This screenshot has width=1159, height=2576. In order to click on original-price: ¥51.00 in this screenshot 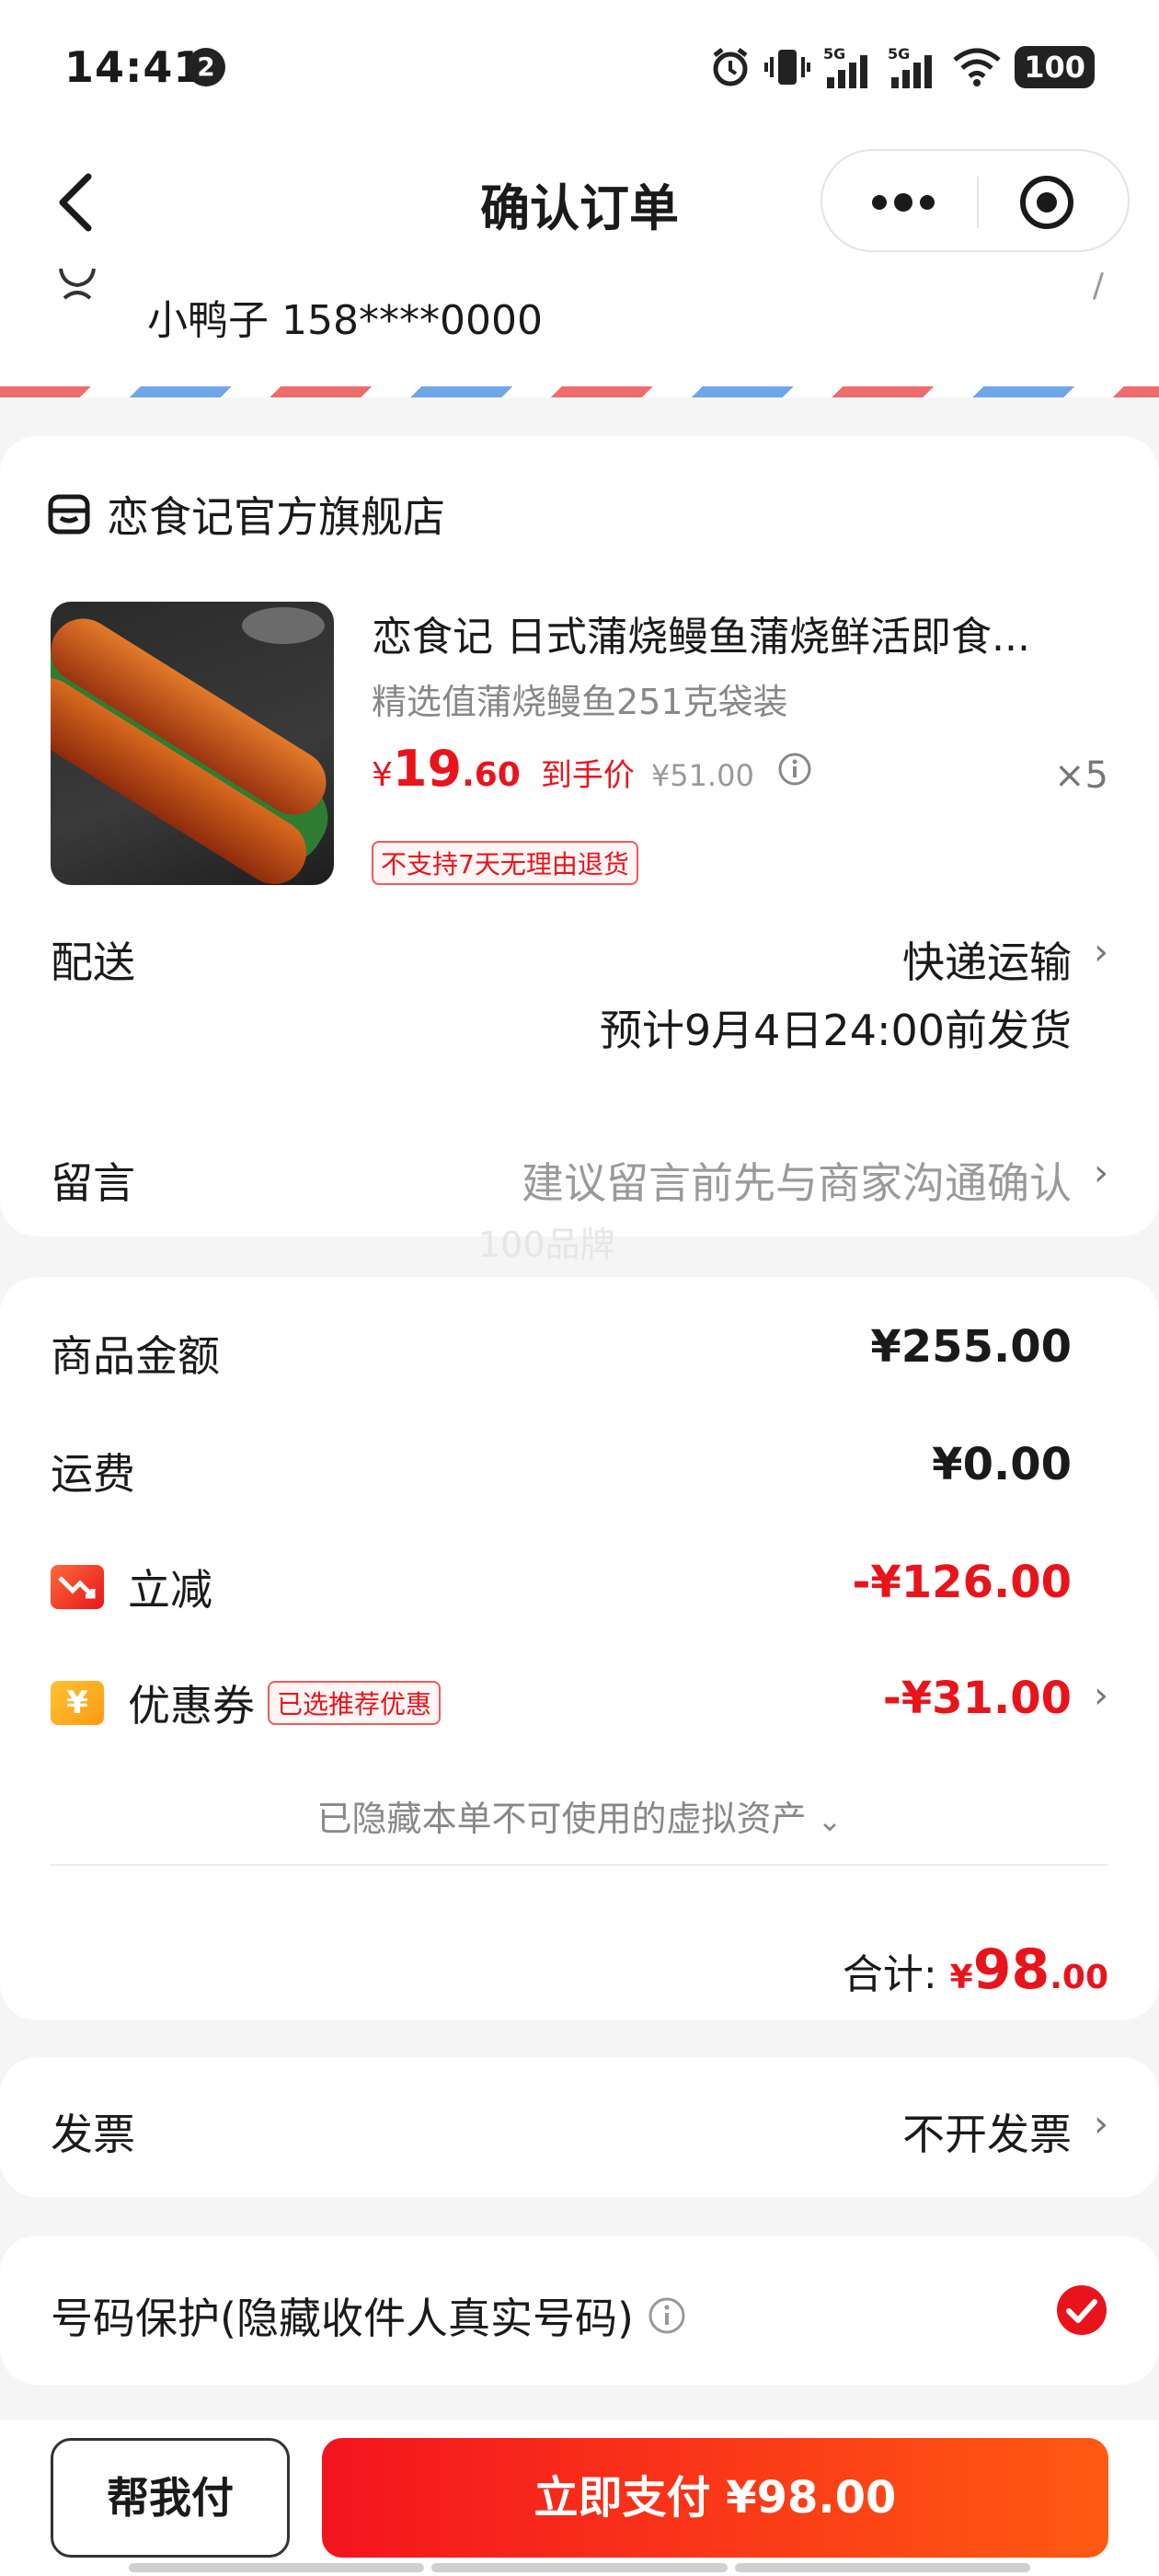, I will do `click(702, 775)`.